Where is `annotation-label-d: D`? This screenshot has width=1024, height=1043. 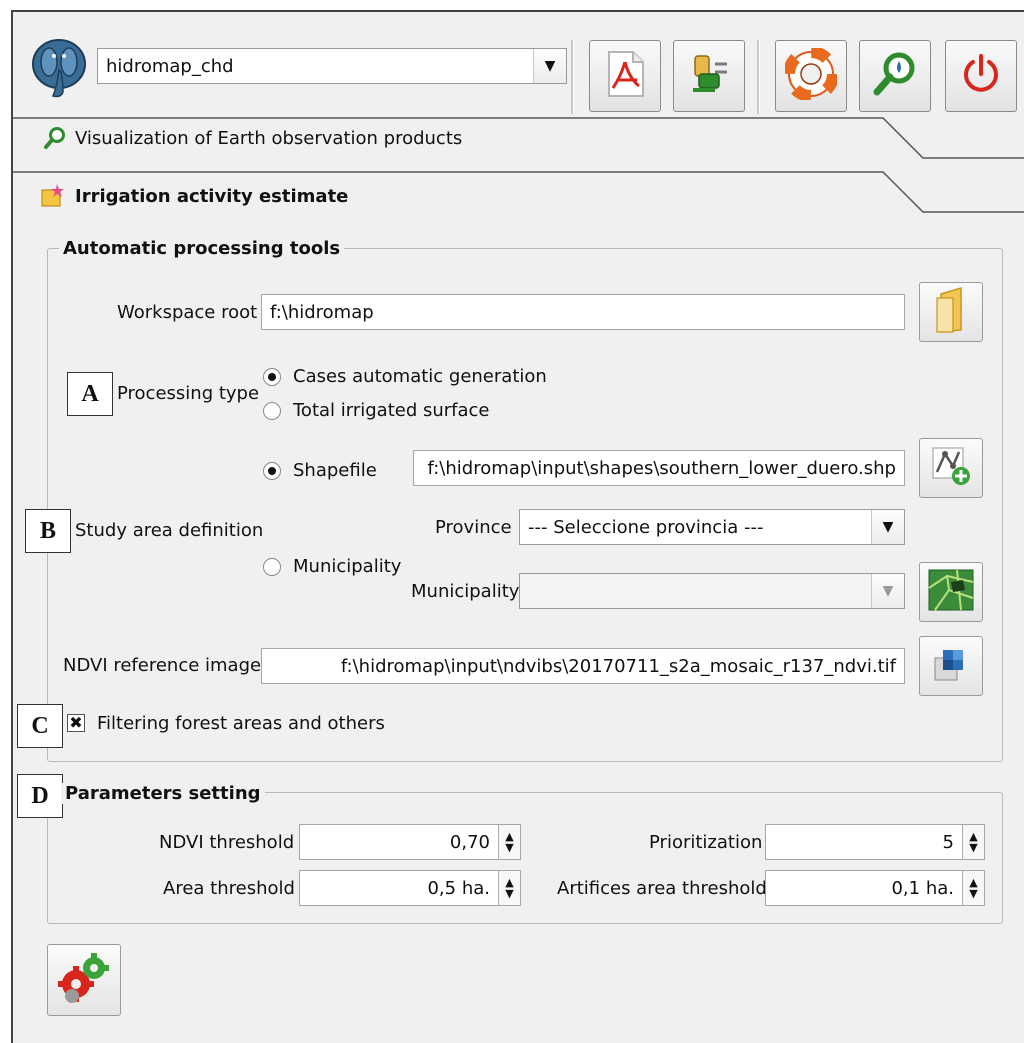
annotation-label-d: D is located at coordinates (40, 796).